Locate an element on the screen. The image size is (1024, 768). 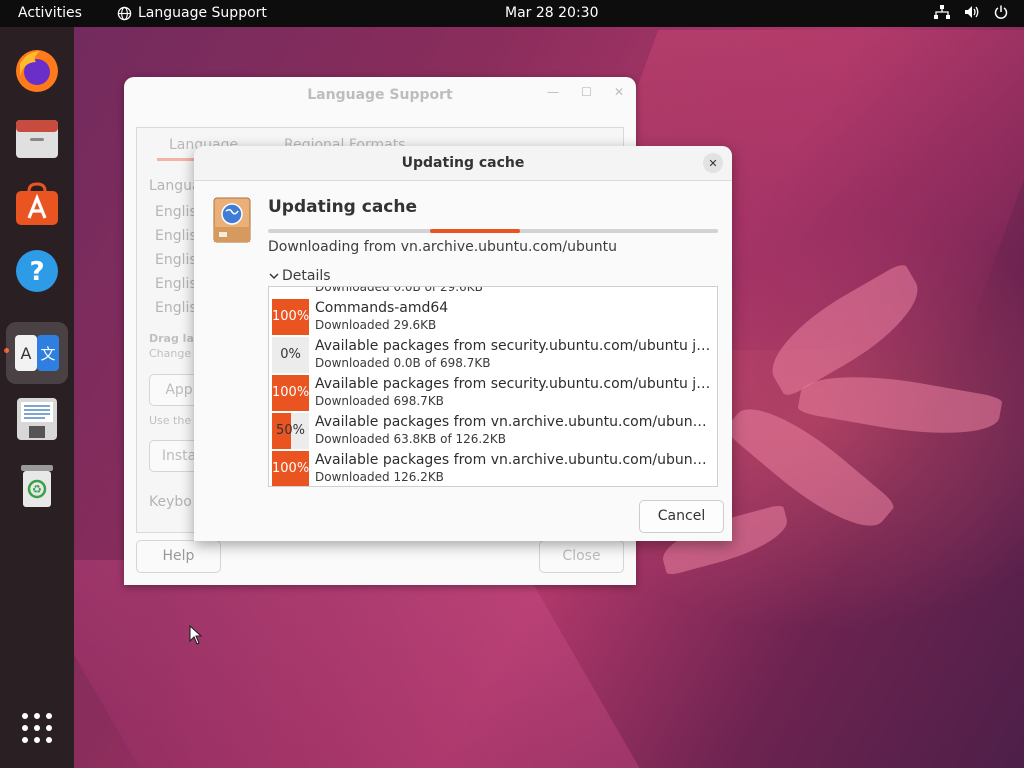
dock-language-support: A 文 is located at coordinates (37, 353).